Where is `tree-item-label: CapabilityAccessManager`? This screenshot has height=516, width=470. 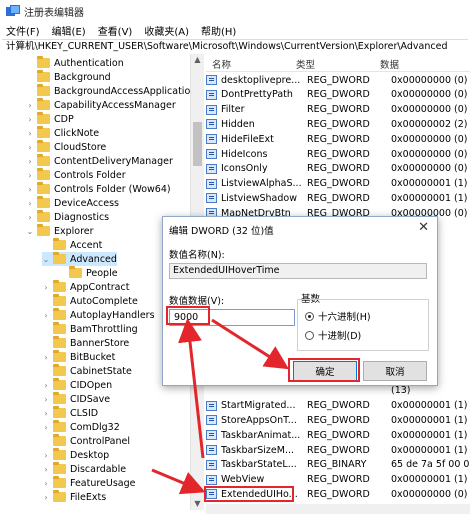 tree-item-label: CapabilityAccessManager is located at coordinates (115, 105).